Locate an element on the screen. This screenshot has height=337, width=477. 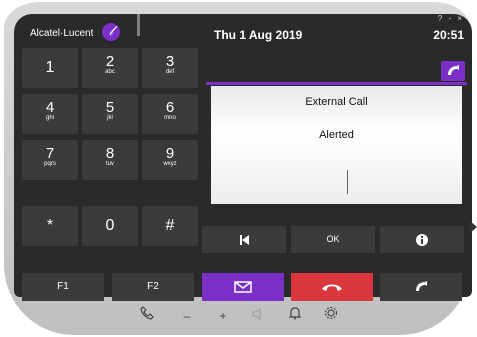
key-letters: def is located at coordinates (170, 72).